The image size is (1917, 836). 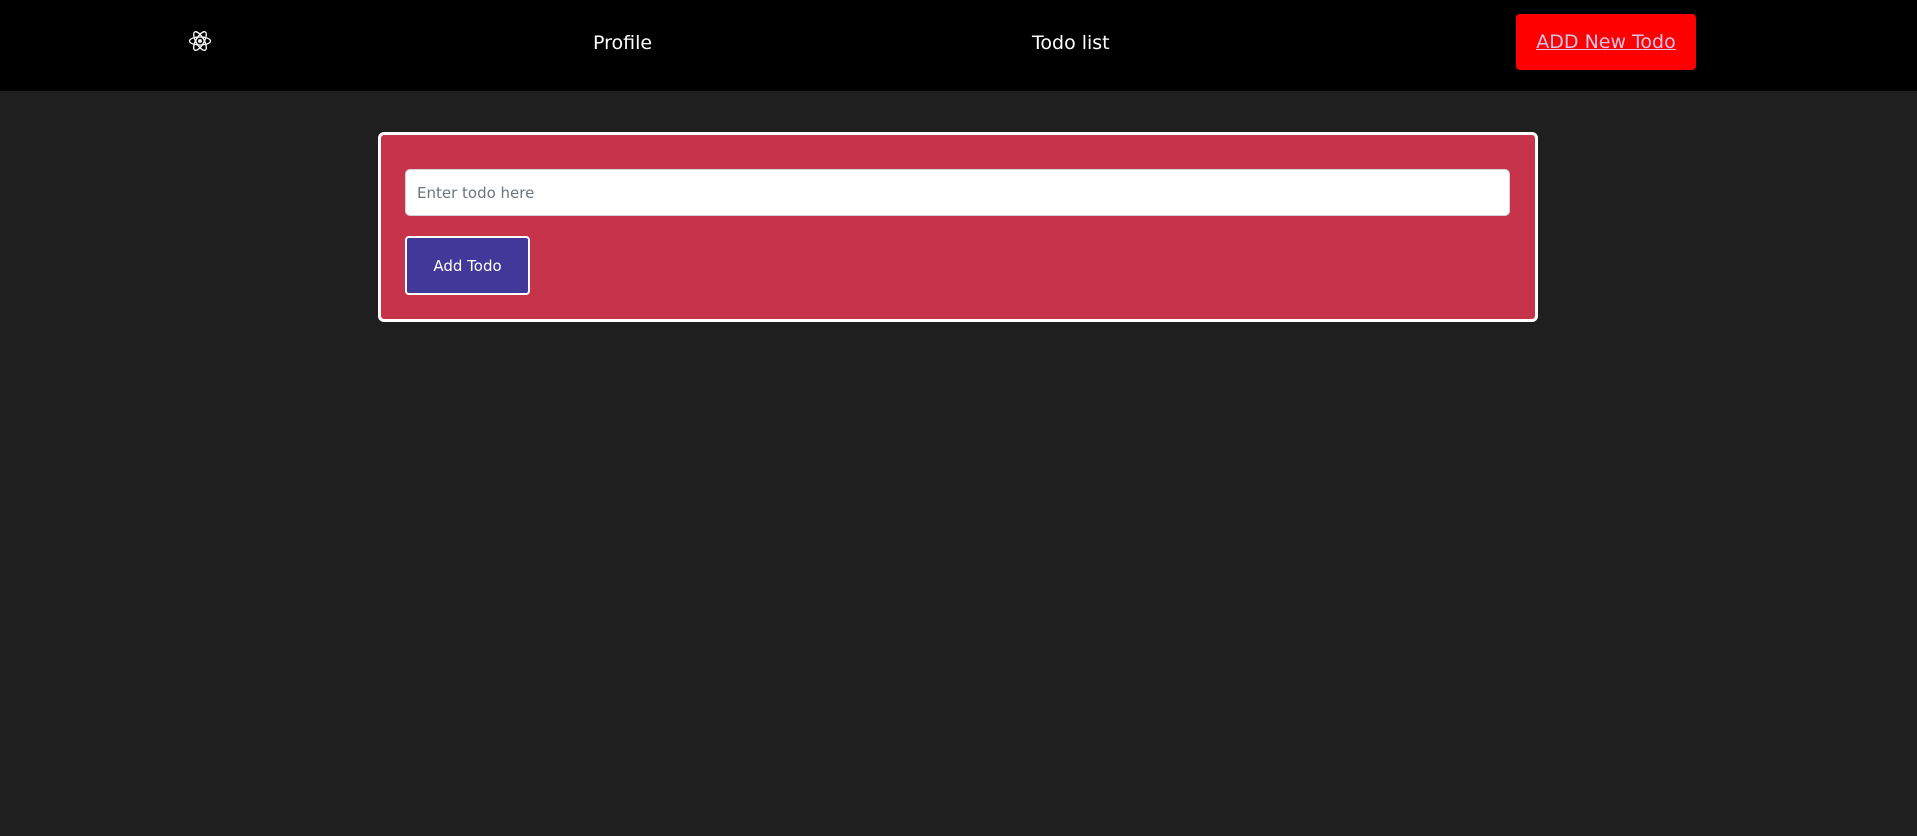 What do you see at coordinates (467, 265) in the screenshot?
I see `add-todo-button: Add Todo` at bounding box center [467, 265].